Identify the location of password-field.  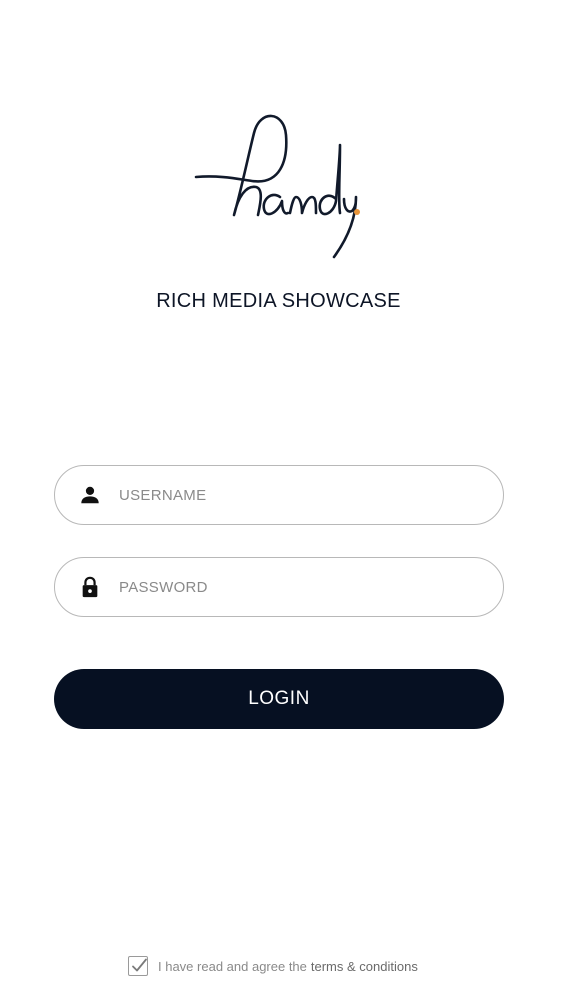
(279, 587).